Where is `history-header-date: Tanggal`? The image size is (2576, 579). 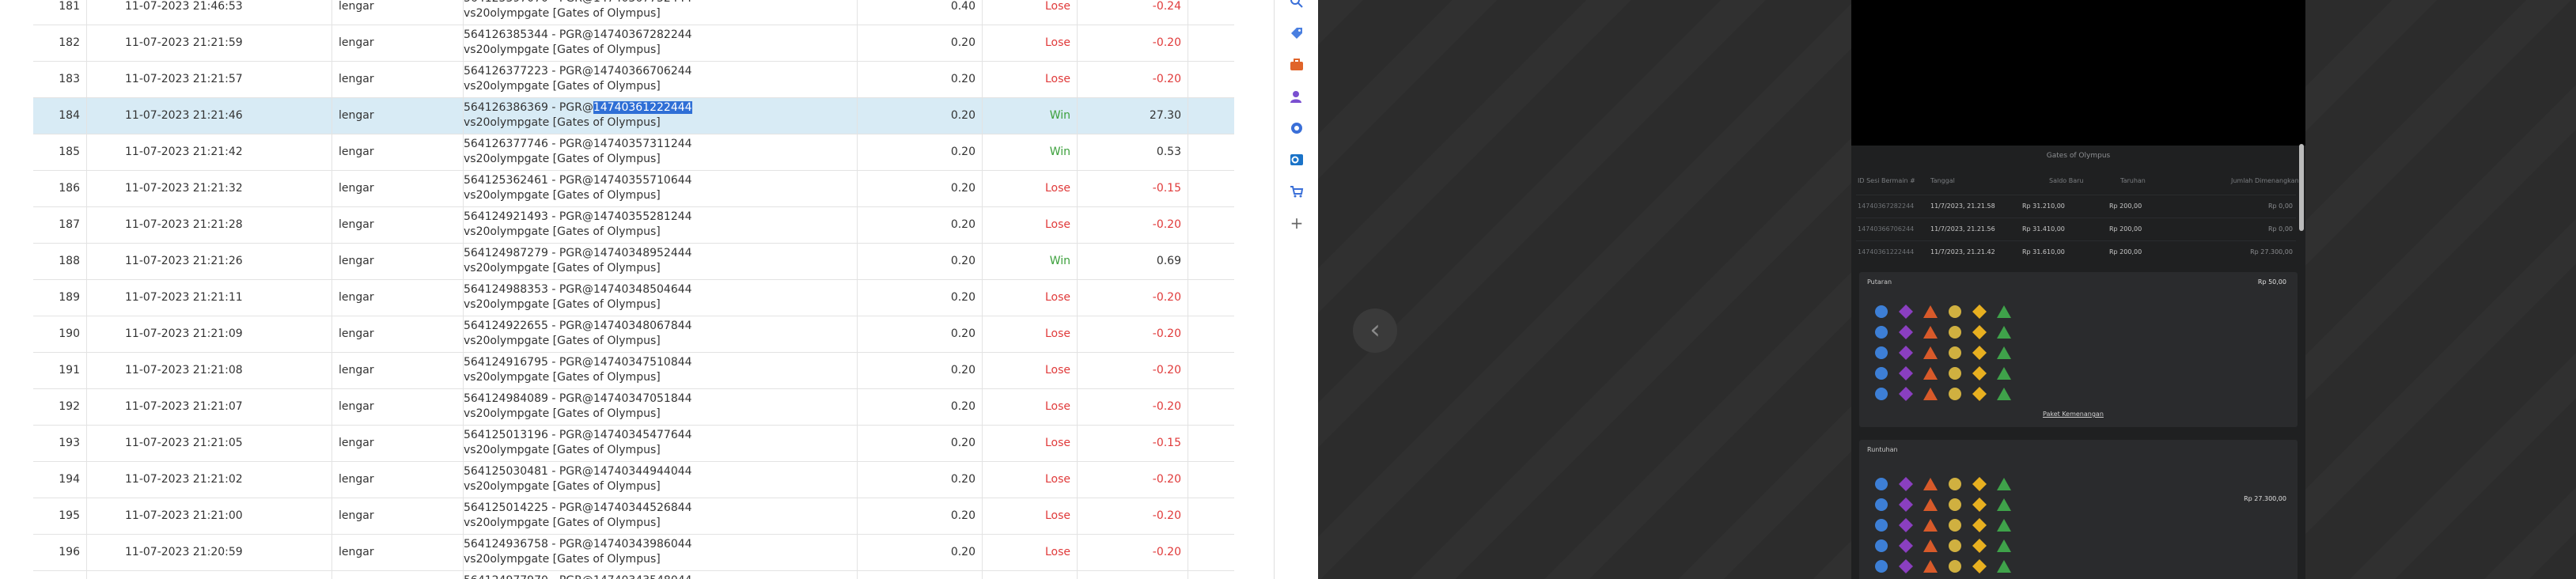 history-header-date: Tanggal is located at coordinates (1943, 181).